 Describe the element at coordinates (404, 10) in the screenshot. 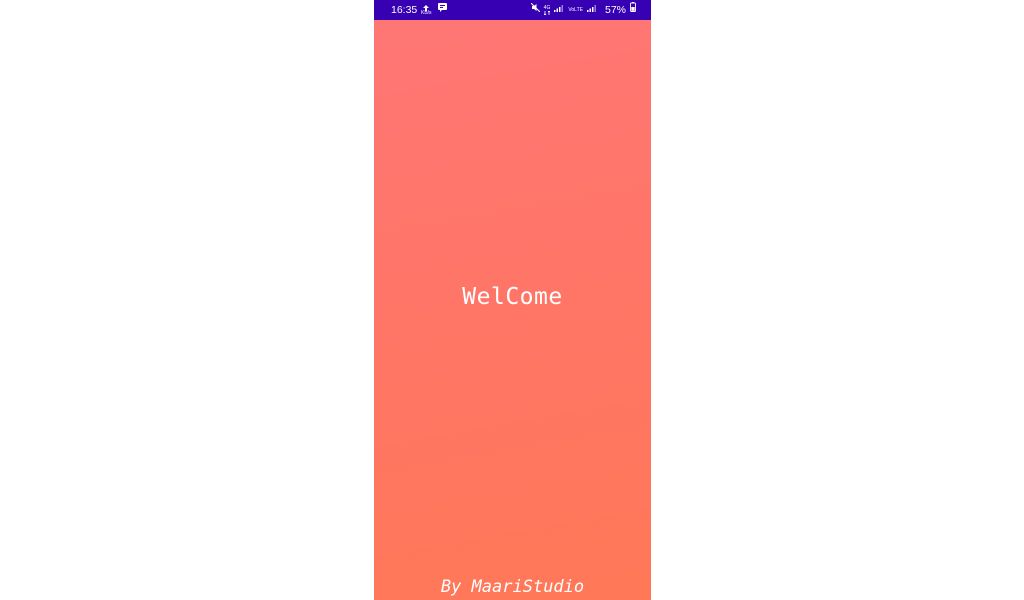

I see `status-time: 16:35` at that location.